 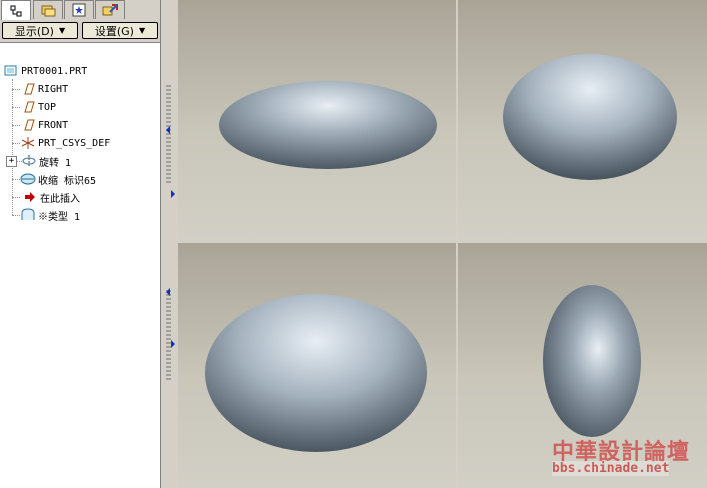 I want to click on tab-connections, so click(x=110, y=9).